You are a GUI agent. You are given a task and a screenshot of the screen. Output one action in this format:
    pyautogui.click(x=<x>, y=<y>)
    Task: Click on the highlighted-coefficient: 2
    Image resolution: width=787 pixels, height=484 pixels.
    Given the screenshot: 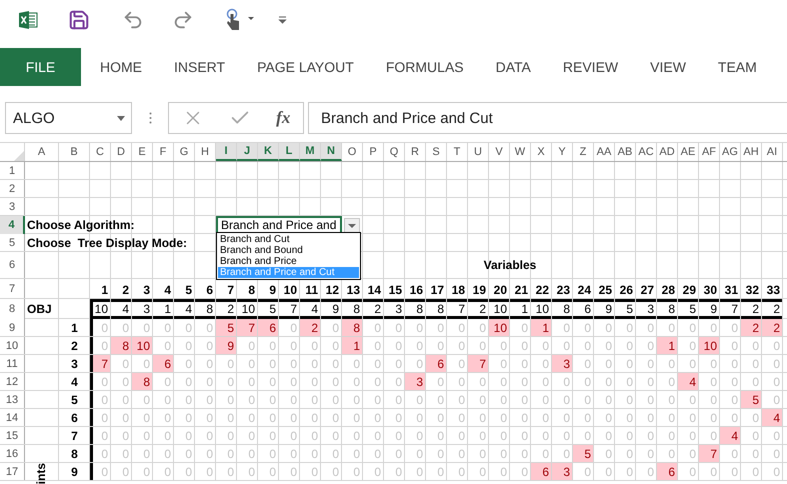 What is the action you would take?
    pyautogui.click(x=772, y=327)
    